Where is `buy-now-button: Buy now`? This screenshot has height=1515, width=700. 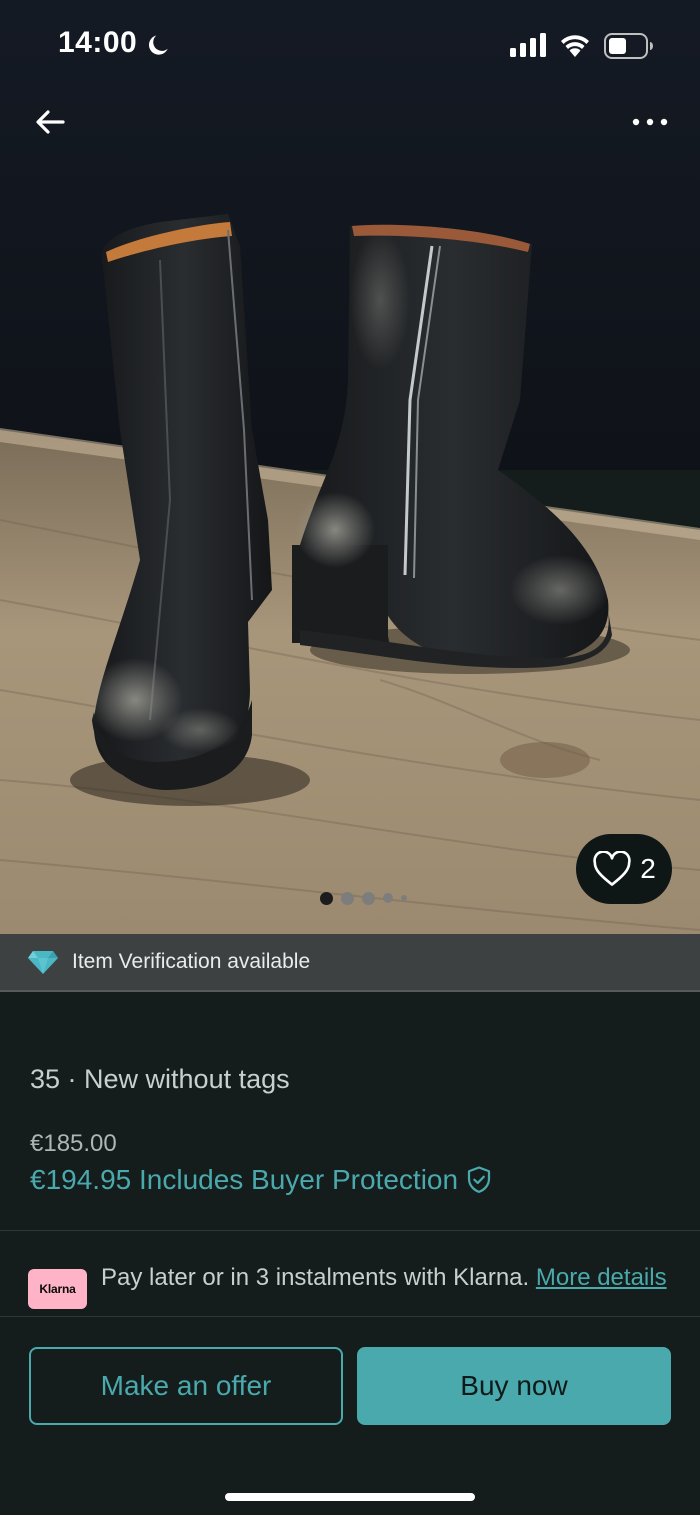 buy-now-button: Buy now is located at coordinates (514, 1386).